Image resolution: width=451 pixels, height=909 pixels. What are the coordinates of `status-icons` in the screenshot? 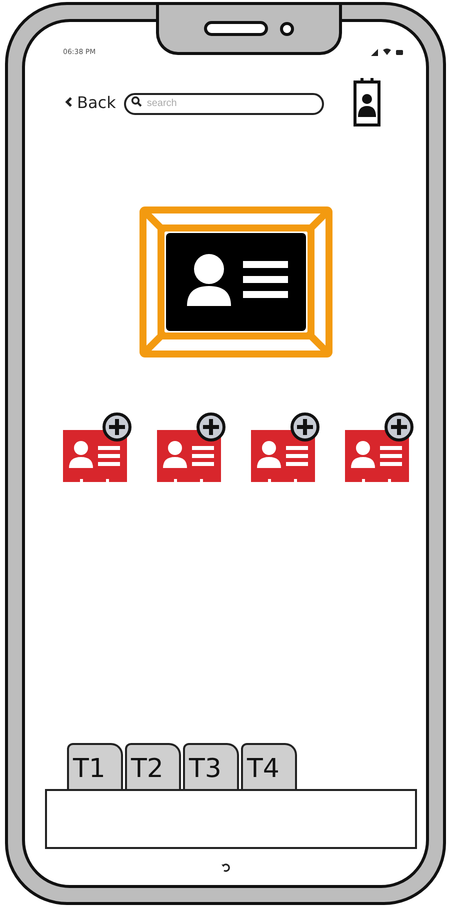 It's located at (387, 52).